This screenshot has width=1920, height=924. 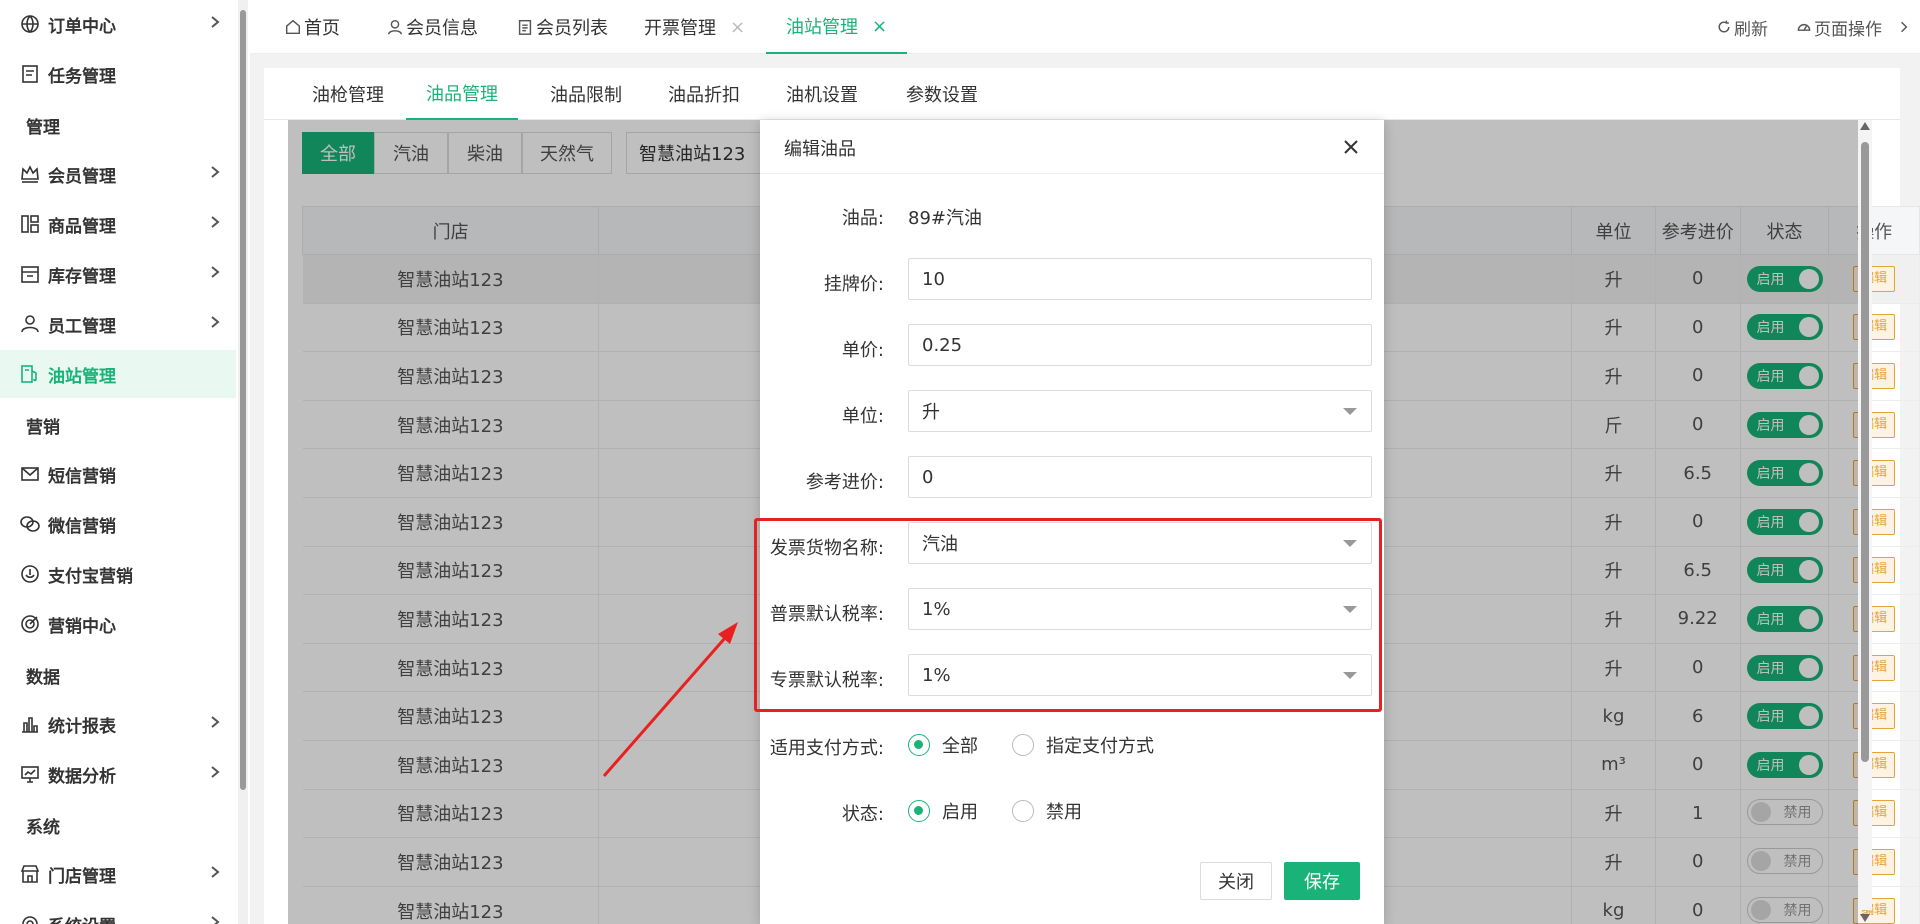 I want to click on pay-method-label: 适用支付方式:, so click(x=826, y=748).